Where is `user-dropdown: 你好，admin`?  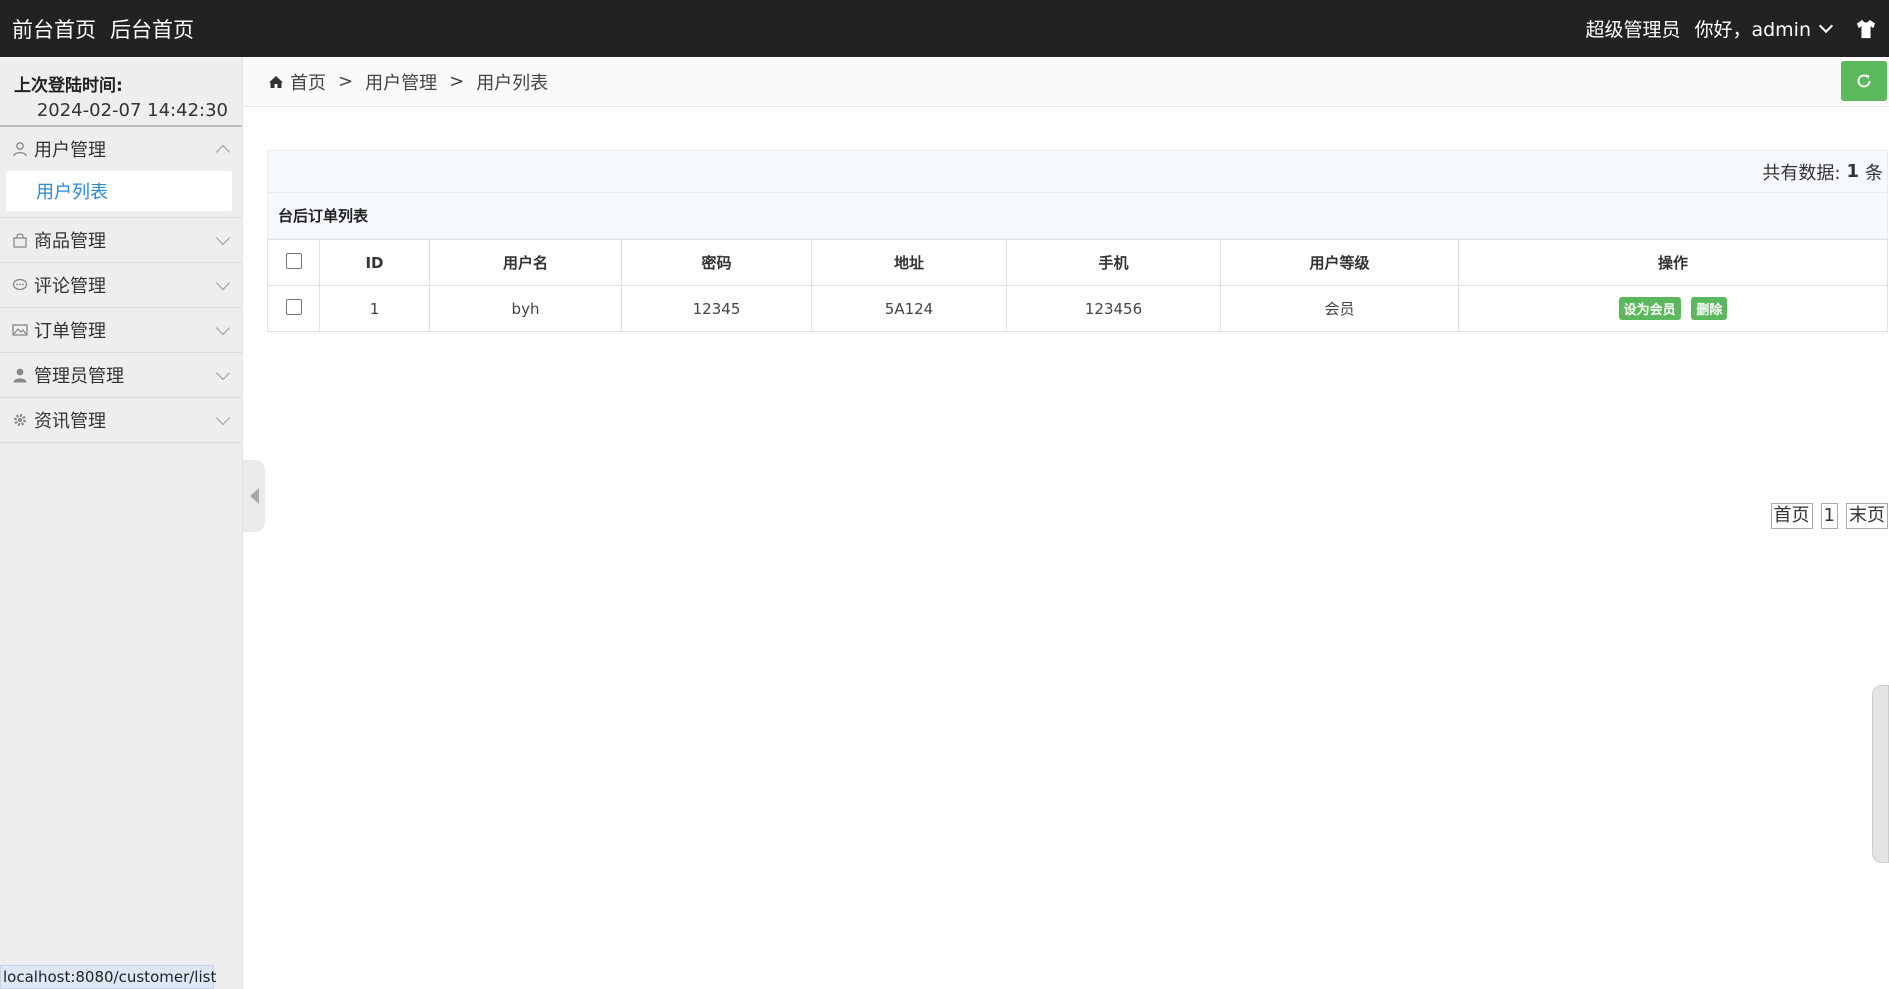
user-dropdown: 你好，admin is located at coordinates (1764, 28).